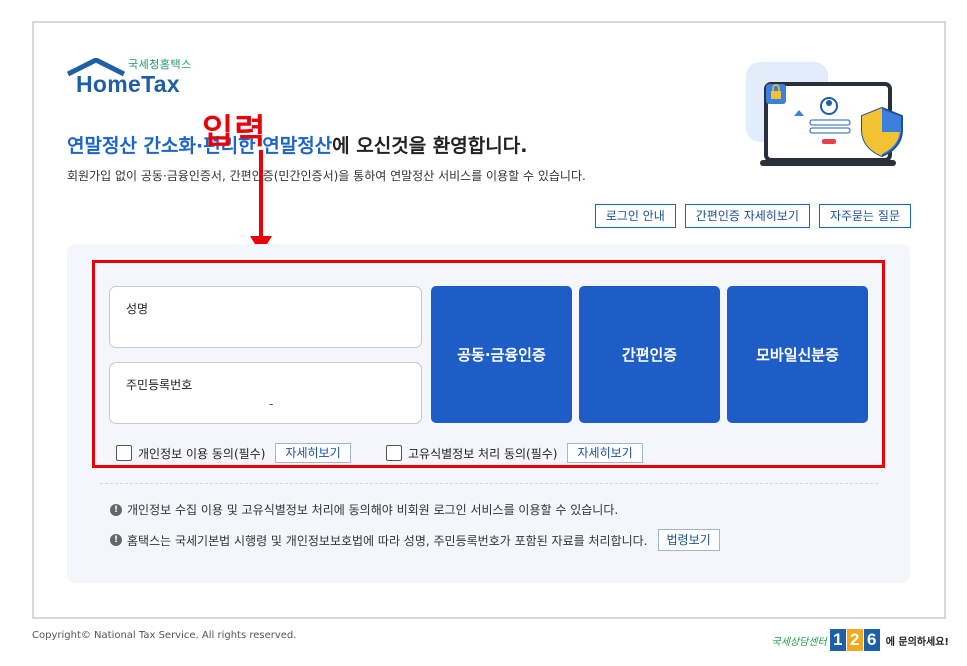 The height and width of the screenshot is (666, 967). I want to click on logo-subtext: 국세청홈택스, so click(160, 64).